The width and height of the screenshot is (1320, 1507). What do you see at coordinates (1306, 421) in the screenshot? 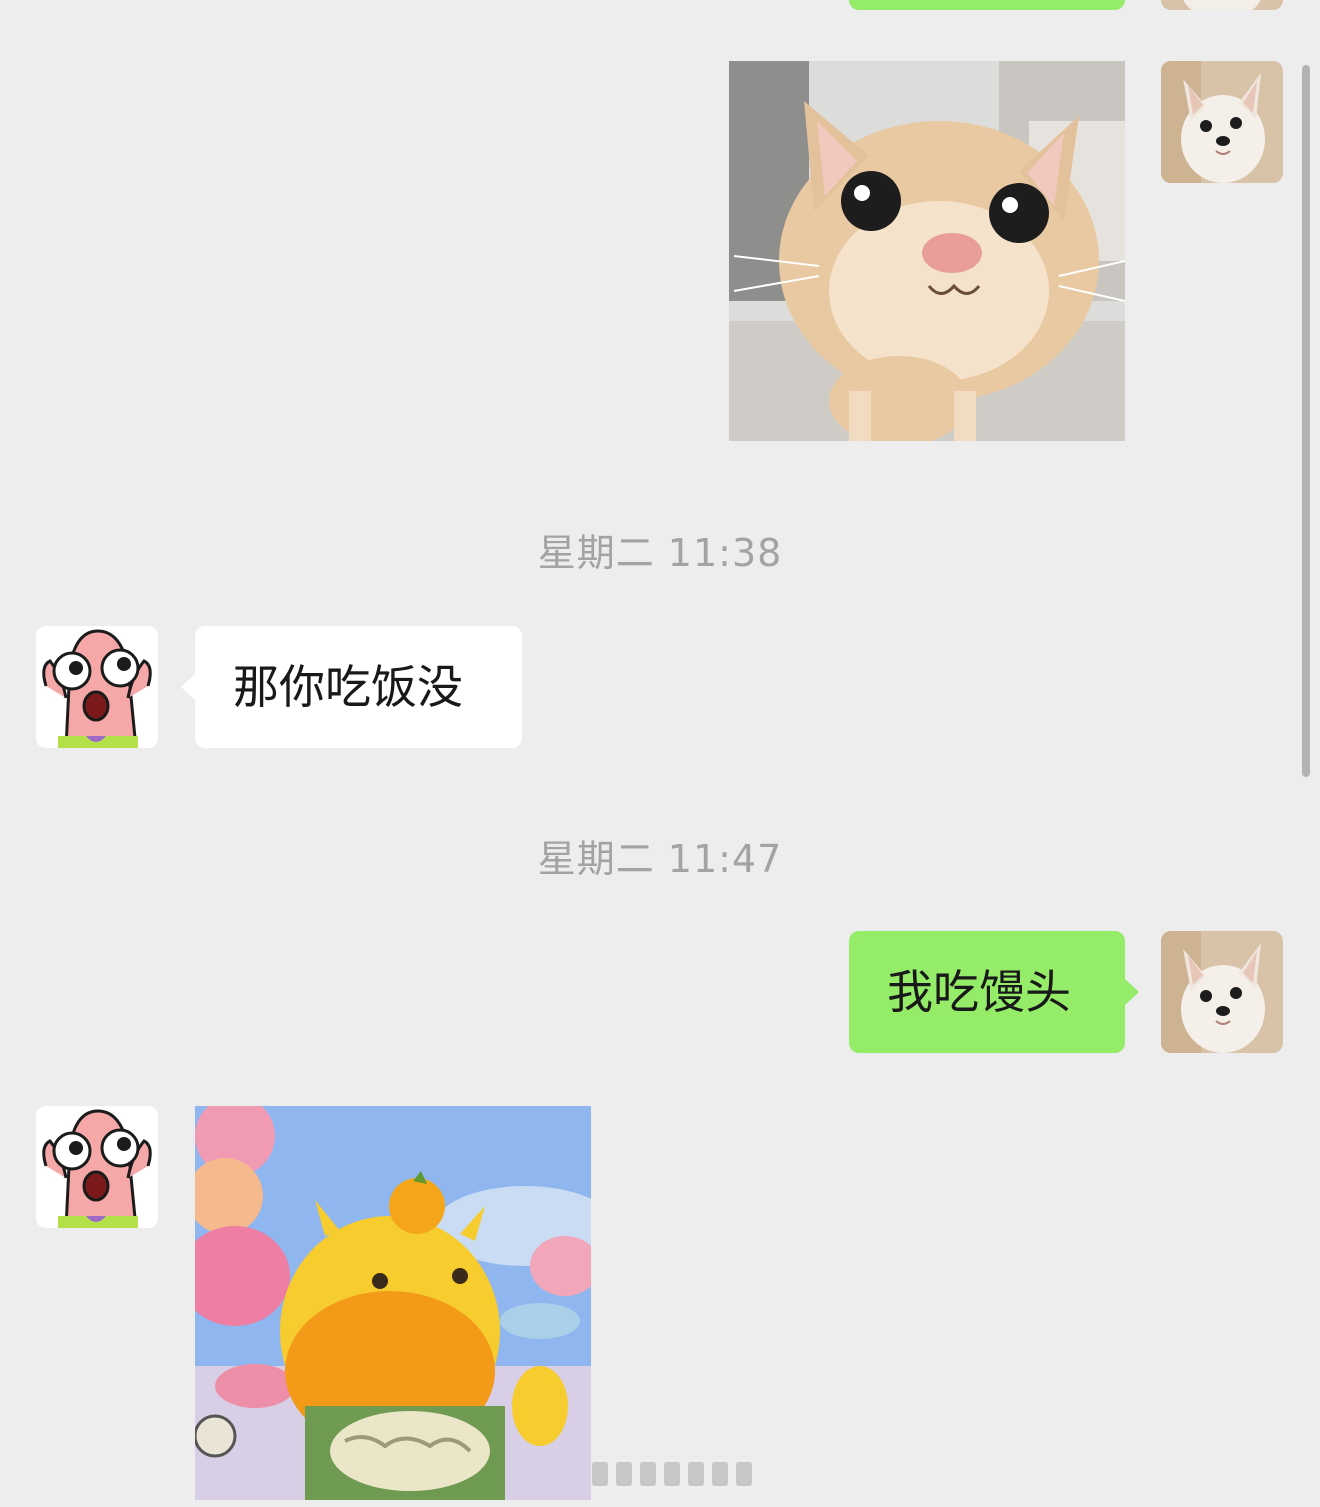
I see `chat-scrollbar` at bounding box center [1306, 421].